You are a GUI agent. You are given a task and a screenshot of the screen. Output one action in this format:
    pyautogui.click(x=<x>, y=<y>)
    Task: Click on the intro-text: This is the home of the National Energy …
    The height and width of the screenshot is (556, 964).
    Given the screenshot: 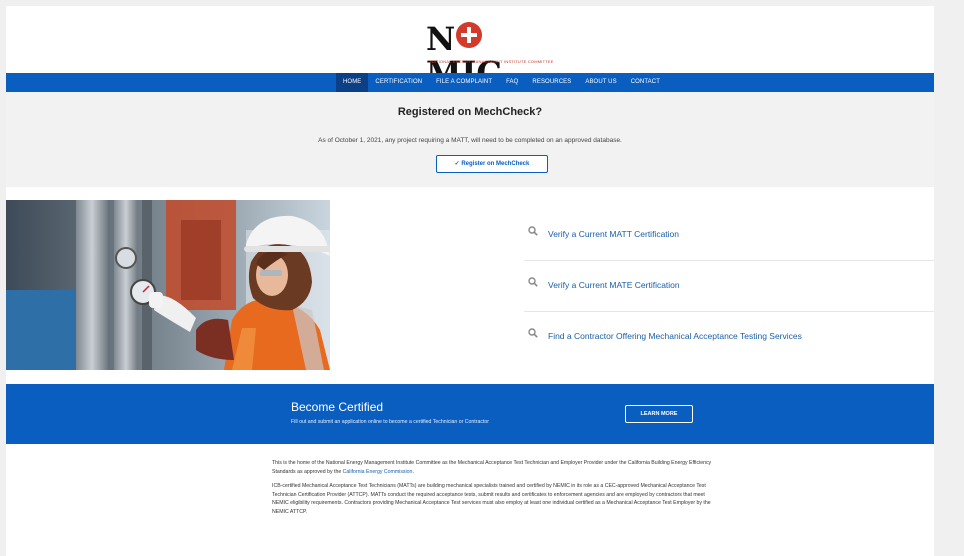 What is the action you would take?
    pyautogui.click(x=492, y=491)
    